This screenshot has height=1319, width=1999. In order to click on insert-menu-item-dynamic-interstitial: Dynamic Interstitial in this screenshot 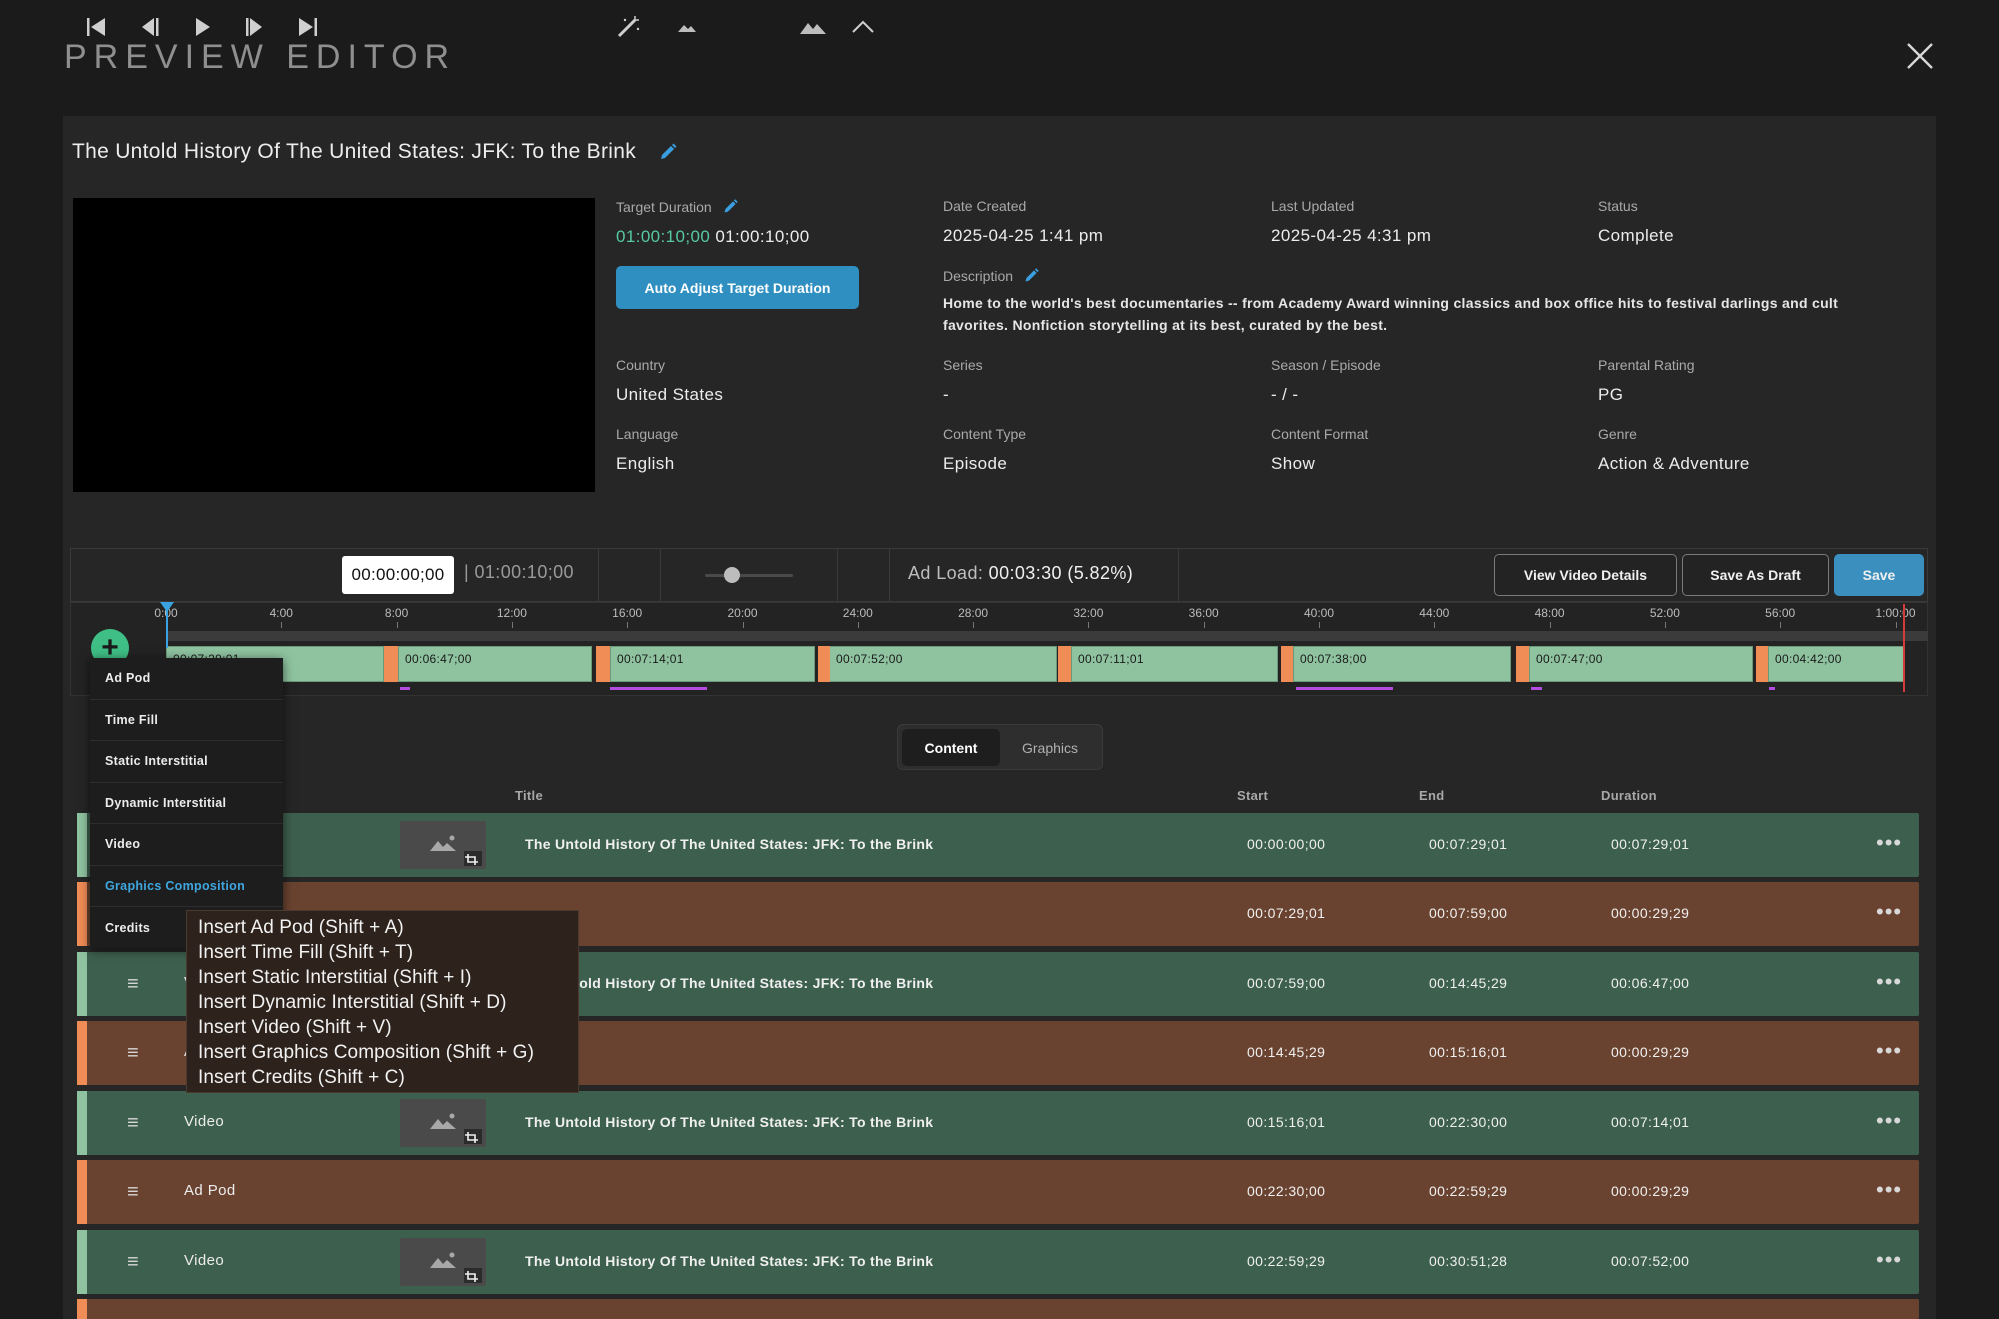, I will do `click(186, 803)`.